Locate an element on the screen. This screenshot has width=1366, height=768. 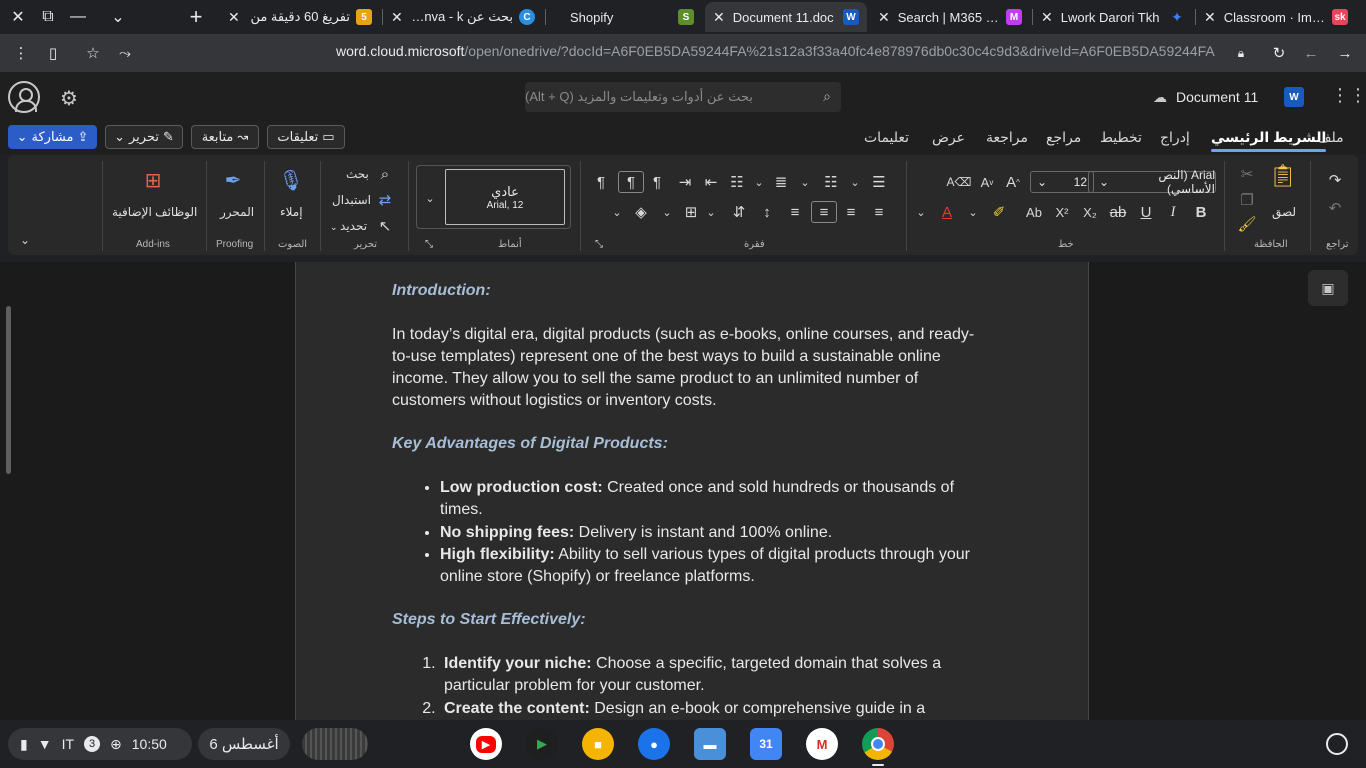
select-cursor-icon: ↖ is located at coordinates (385, 226).